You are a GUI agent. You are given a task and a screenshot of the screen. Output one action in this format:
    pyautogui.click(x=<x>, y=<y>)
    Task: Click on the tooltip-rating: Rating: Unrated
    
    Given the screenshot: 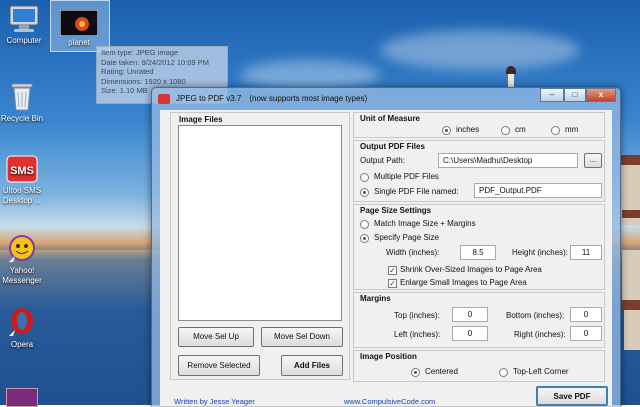 What is the action you would take?
    pyautogui.click(x=127, y=72)
    